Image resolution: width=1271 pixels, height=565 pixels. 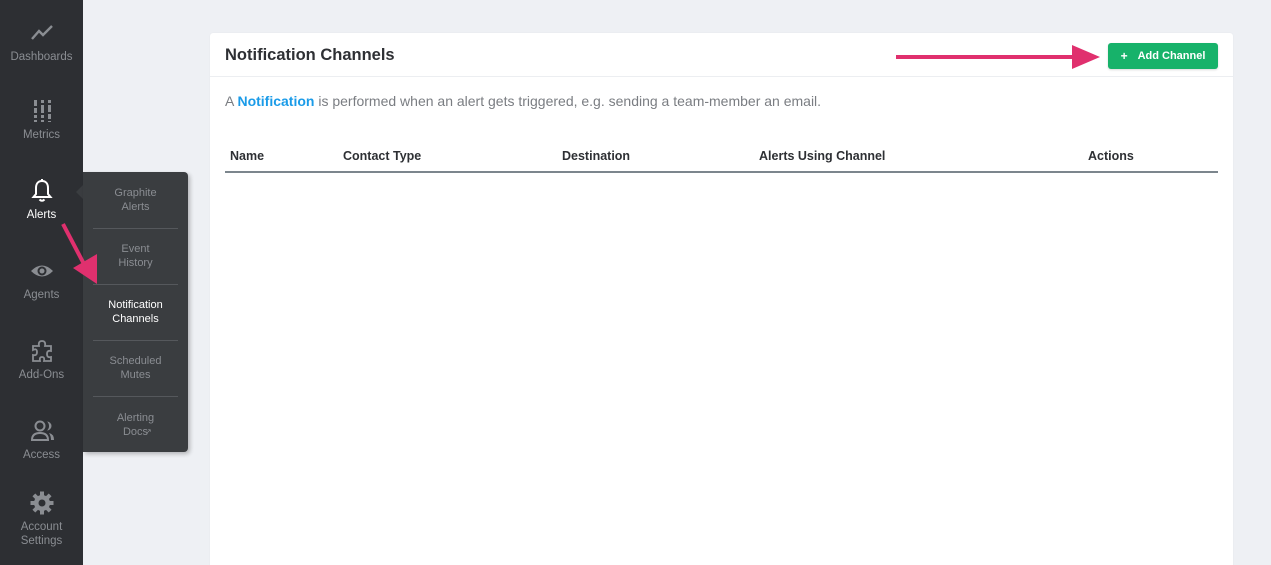 I want to click on add-channel-button: + Add Channel, so click(x=1163, y=56).